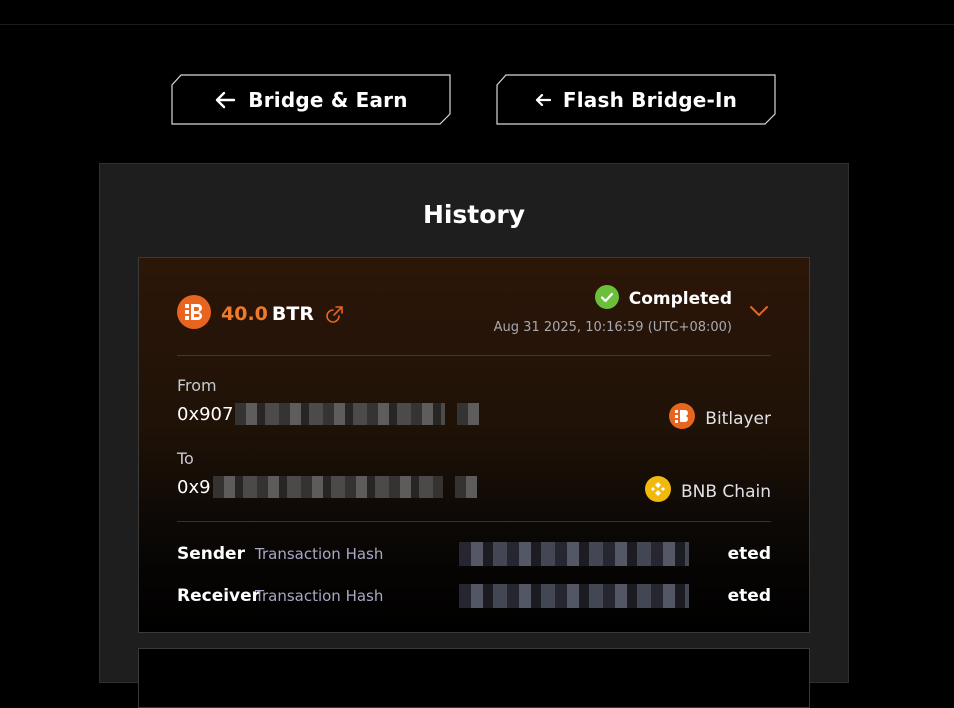 This screenshot has height=708, width=954. What do you see at coordinates (319, 554) in the screenshot?
I see `sender-hash-label: Transaction Hash` at bounding box center [319, 554].